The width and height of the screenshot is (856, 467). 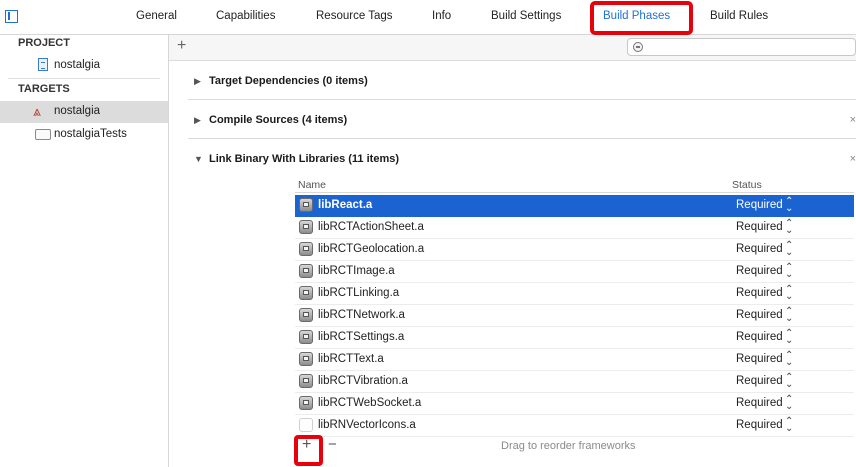 I want to click on table-row: libRCTNetwork.a Required ⌃ ⌄, so click(x=574, y=316).